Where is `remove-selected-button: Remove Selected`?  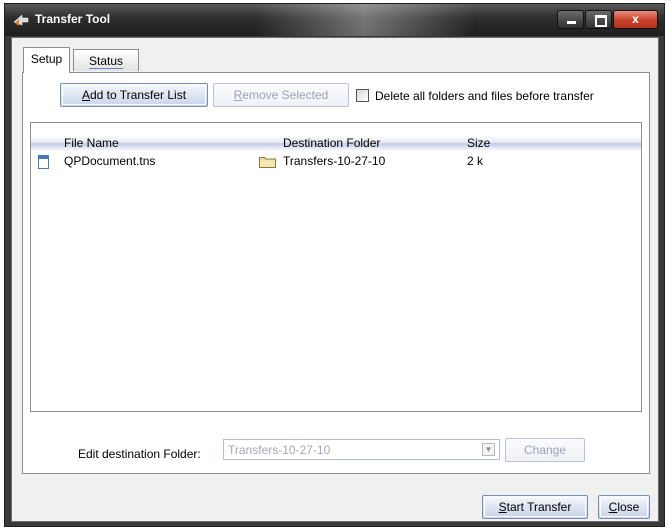
remove-selected-button: Remove Selected is located at coordinates (281, 95).